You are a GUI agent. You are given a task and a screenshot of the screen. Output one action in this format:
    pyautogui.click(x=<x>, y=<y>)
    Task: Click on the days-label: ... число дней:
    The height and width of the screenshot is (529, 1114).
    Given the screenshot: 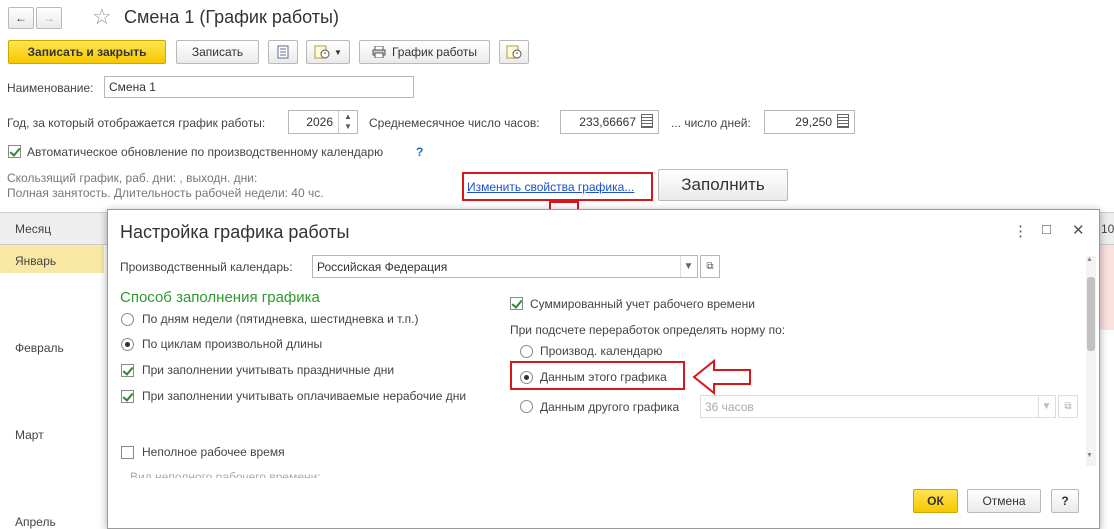 What is the action you would take?
    pyautogui.click(x=711, y=123)
    